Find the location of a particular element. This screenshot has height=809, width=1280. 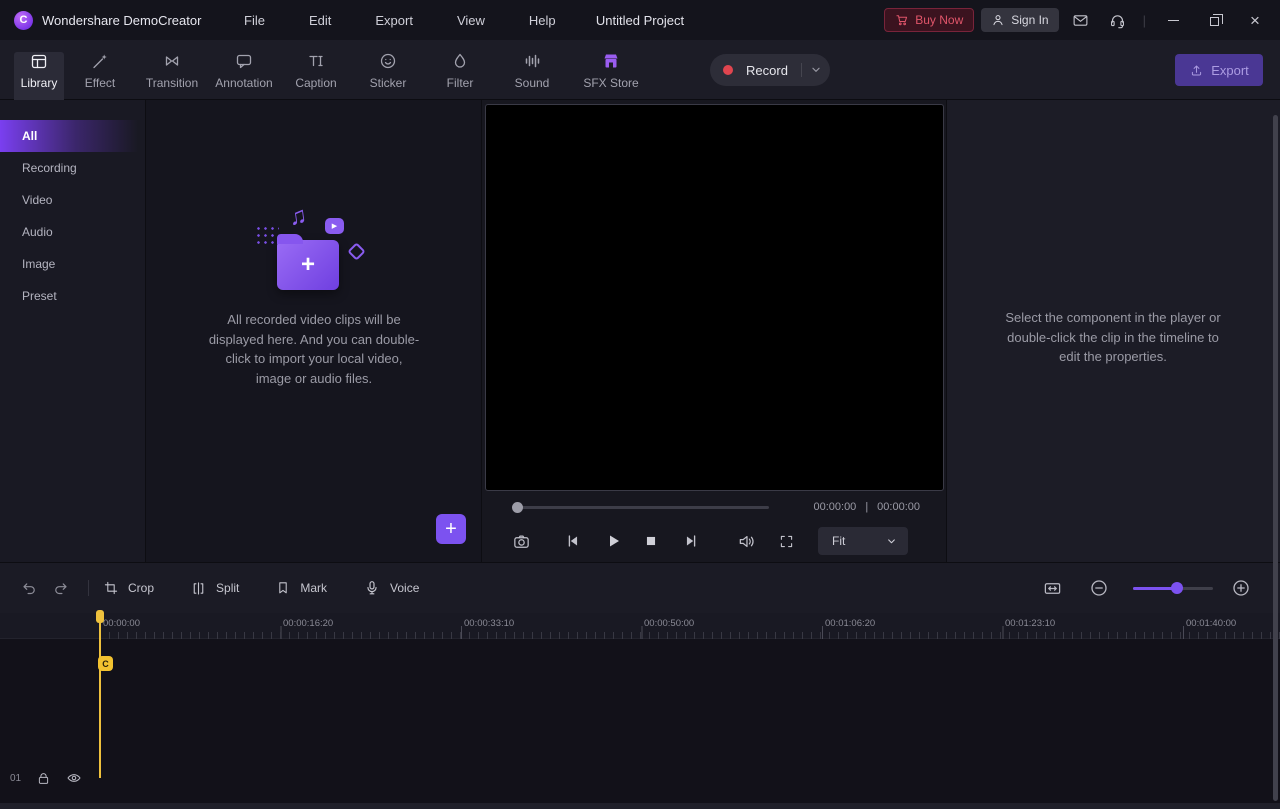

fullscreen-icon is located at coordinates (786, 541).